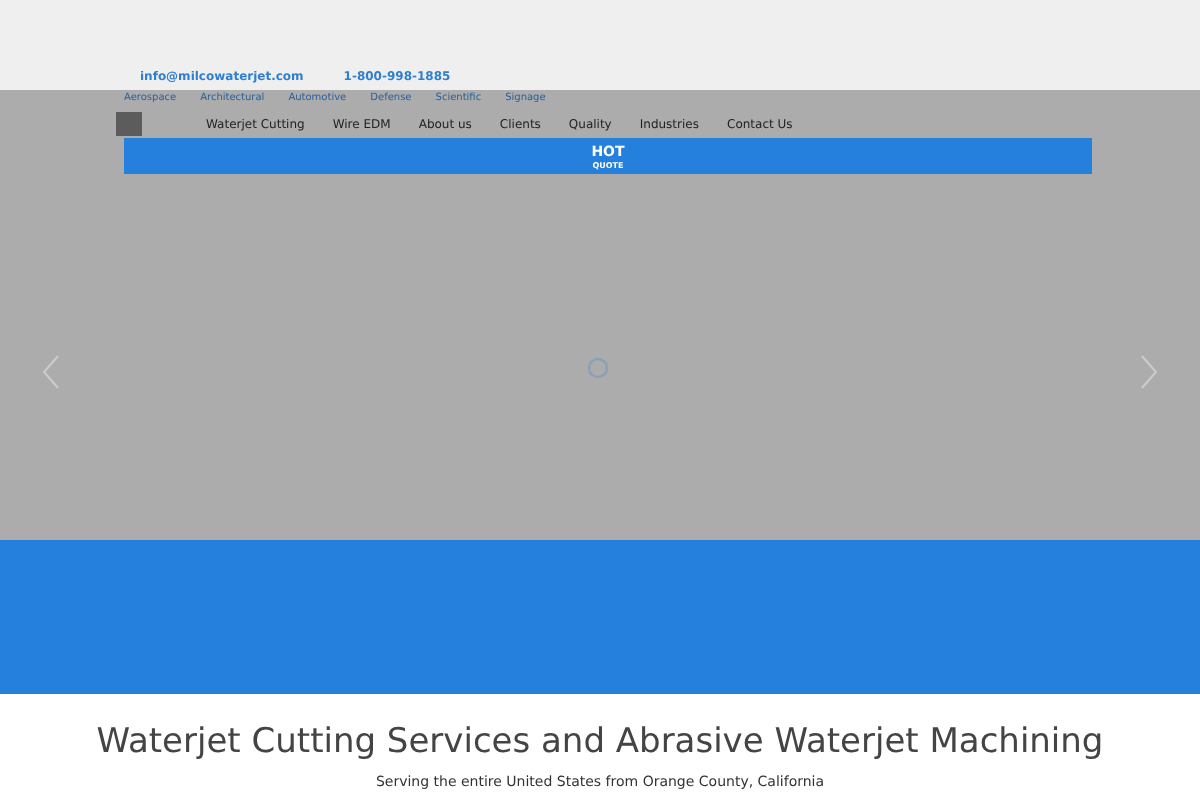  Describe the element at coordinates (129, 124) in the screenshot. I see `logo-square` at that location.